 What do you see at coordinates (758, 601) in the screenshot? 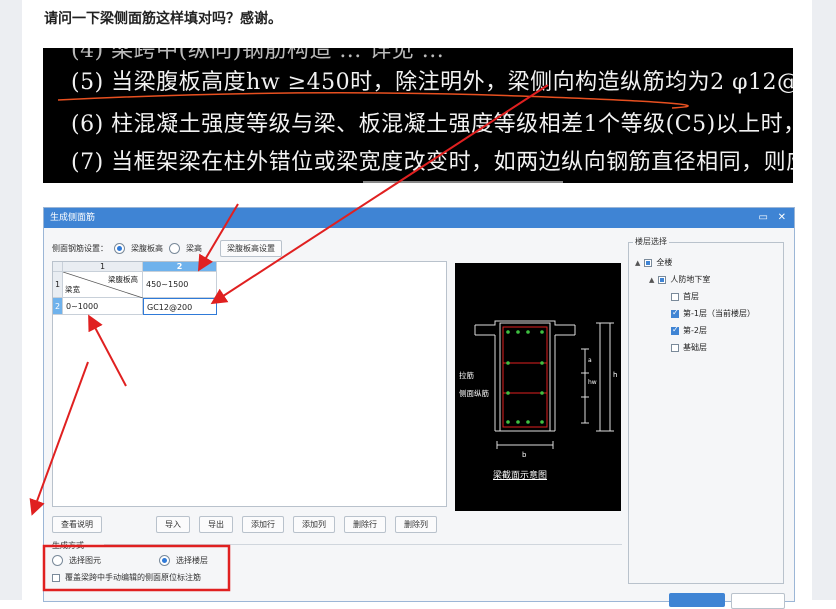
I see `cancel-button` at bounding box center [758, 601].